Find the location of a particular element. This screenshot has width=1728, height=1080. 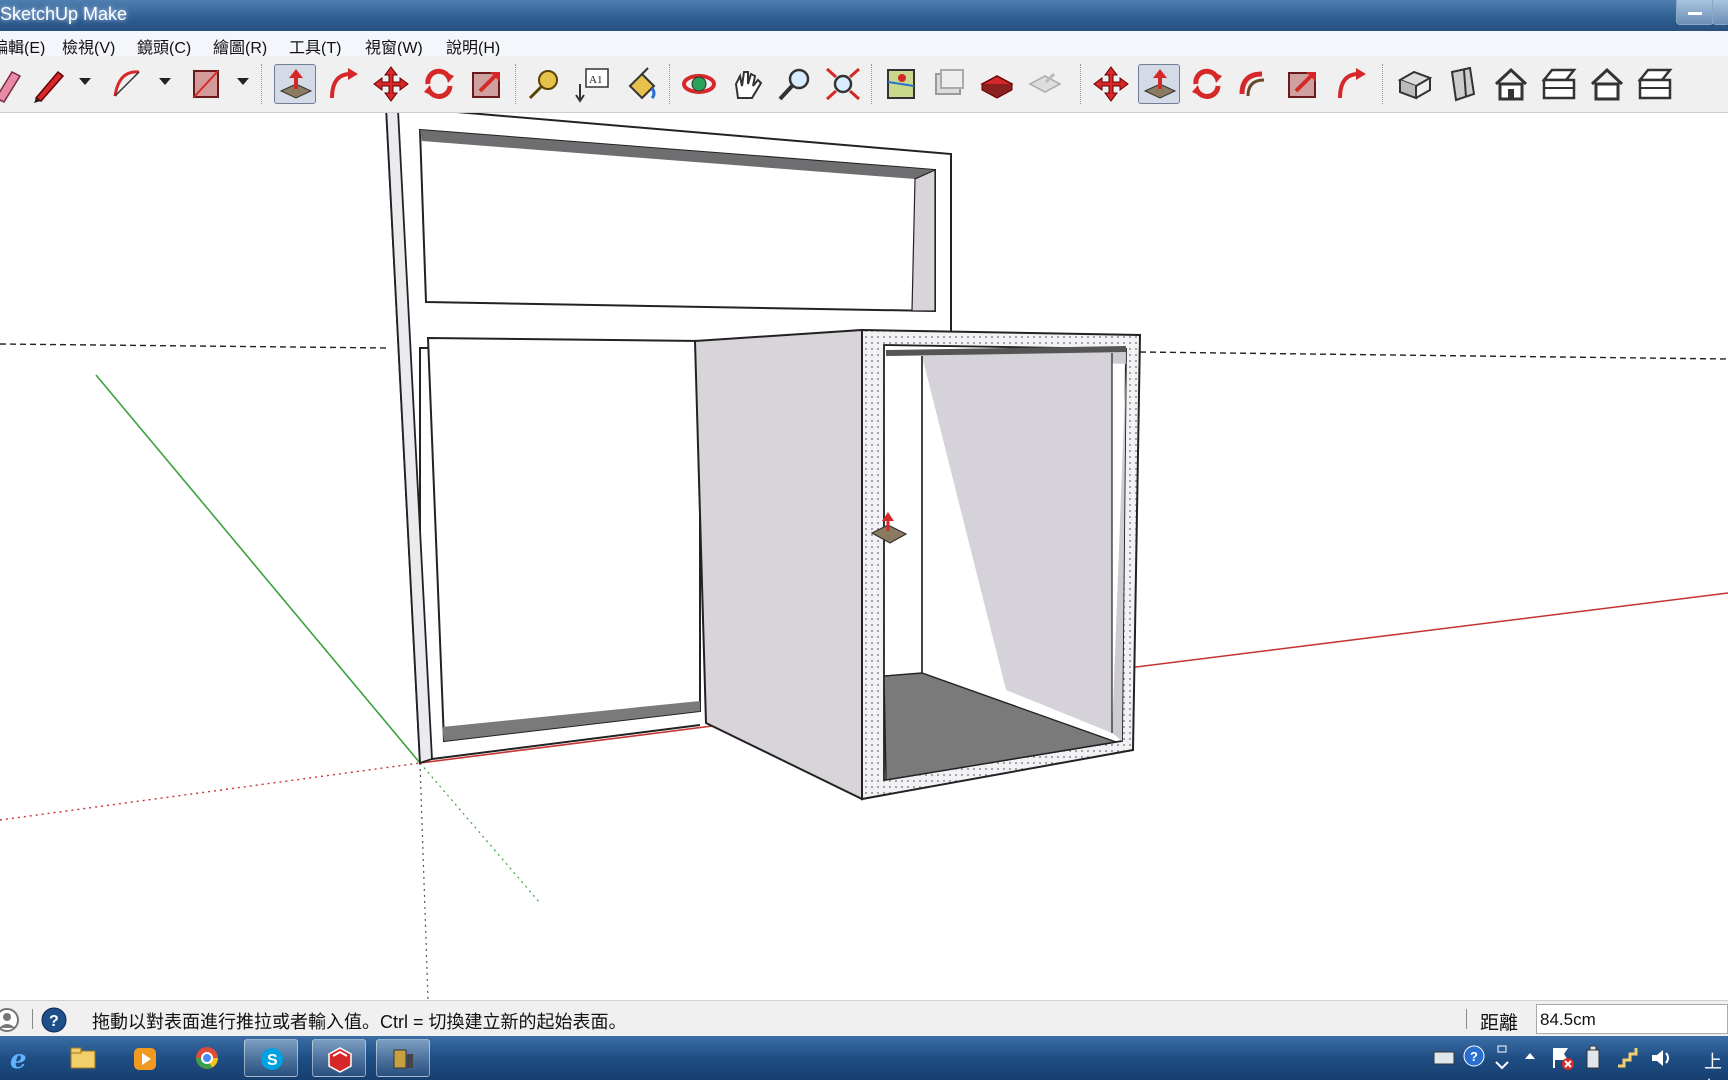

network-icon is located at coordinates (1628, 1058).